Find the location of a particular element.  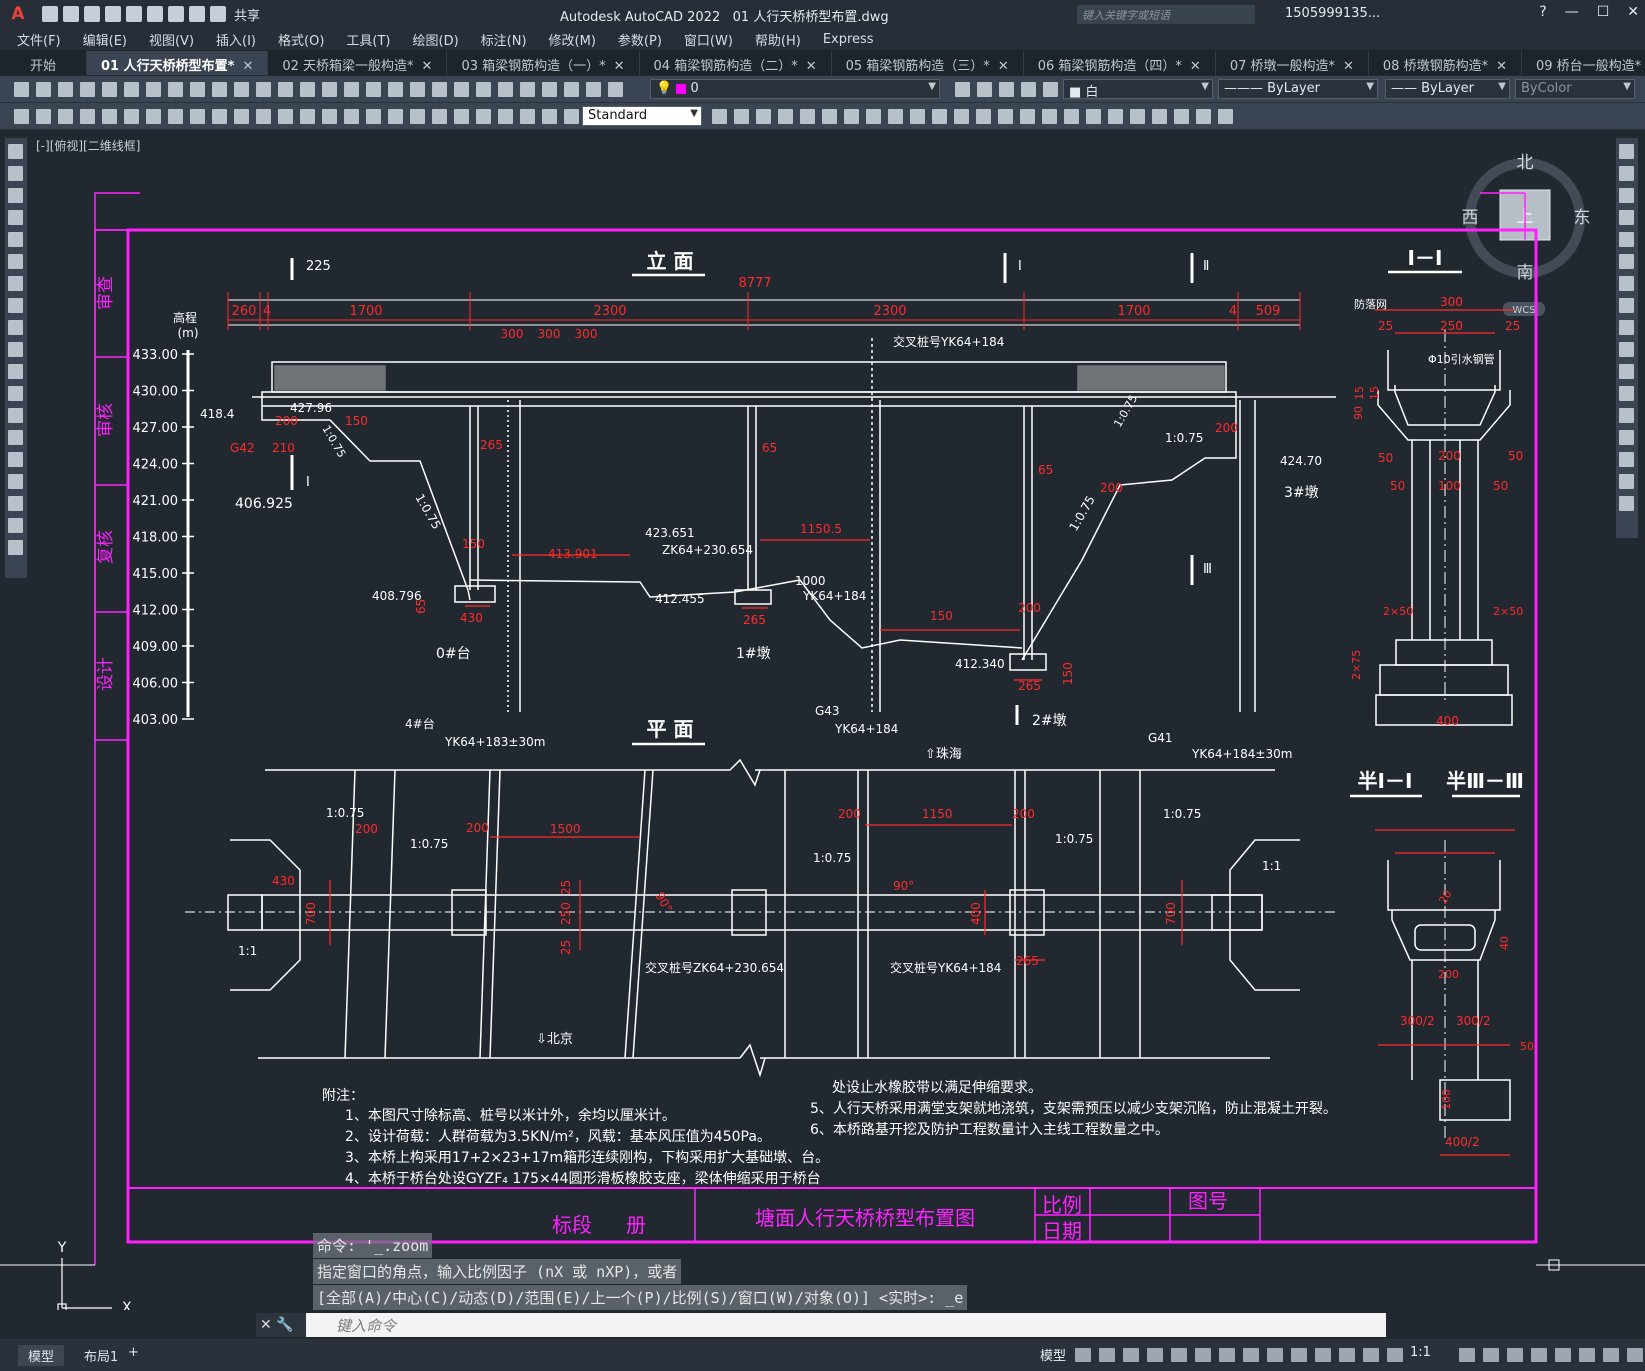

annotation-scale: 1:1 is located at coordinates (1420, 1352).